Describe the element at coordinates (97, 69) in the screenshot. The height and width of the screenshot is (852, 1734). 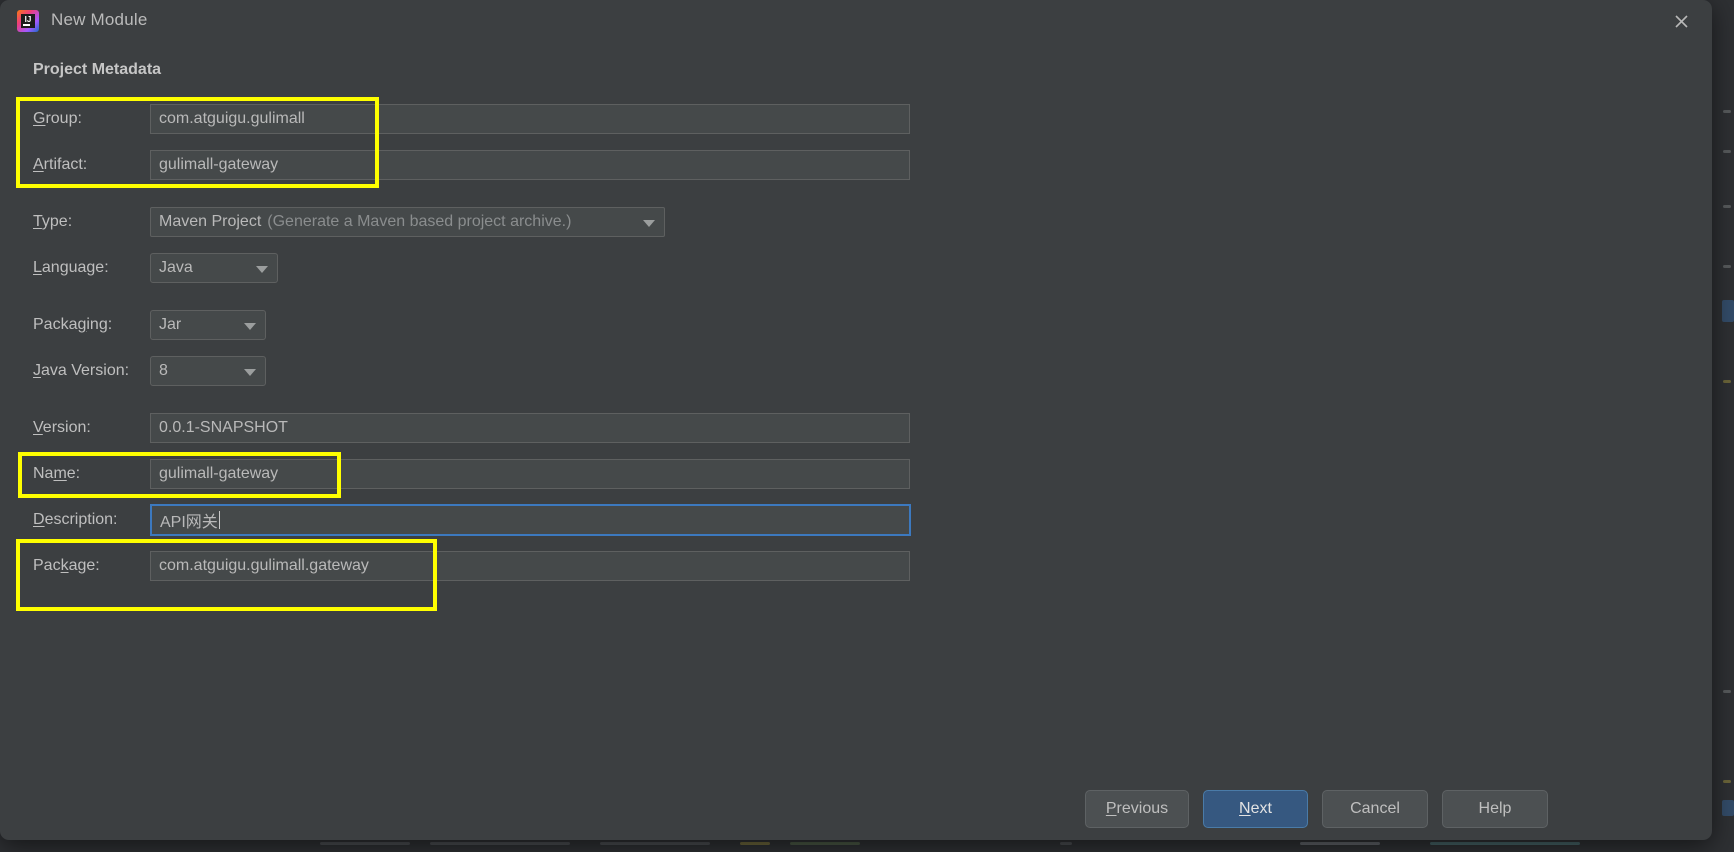
I see `page-title: Project Metadata` at that location.